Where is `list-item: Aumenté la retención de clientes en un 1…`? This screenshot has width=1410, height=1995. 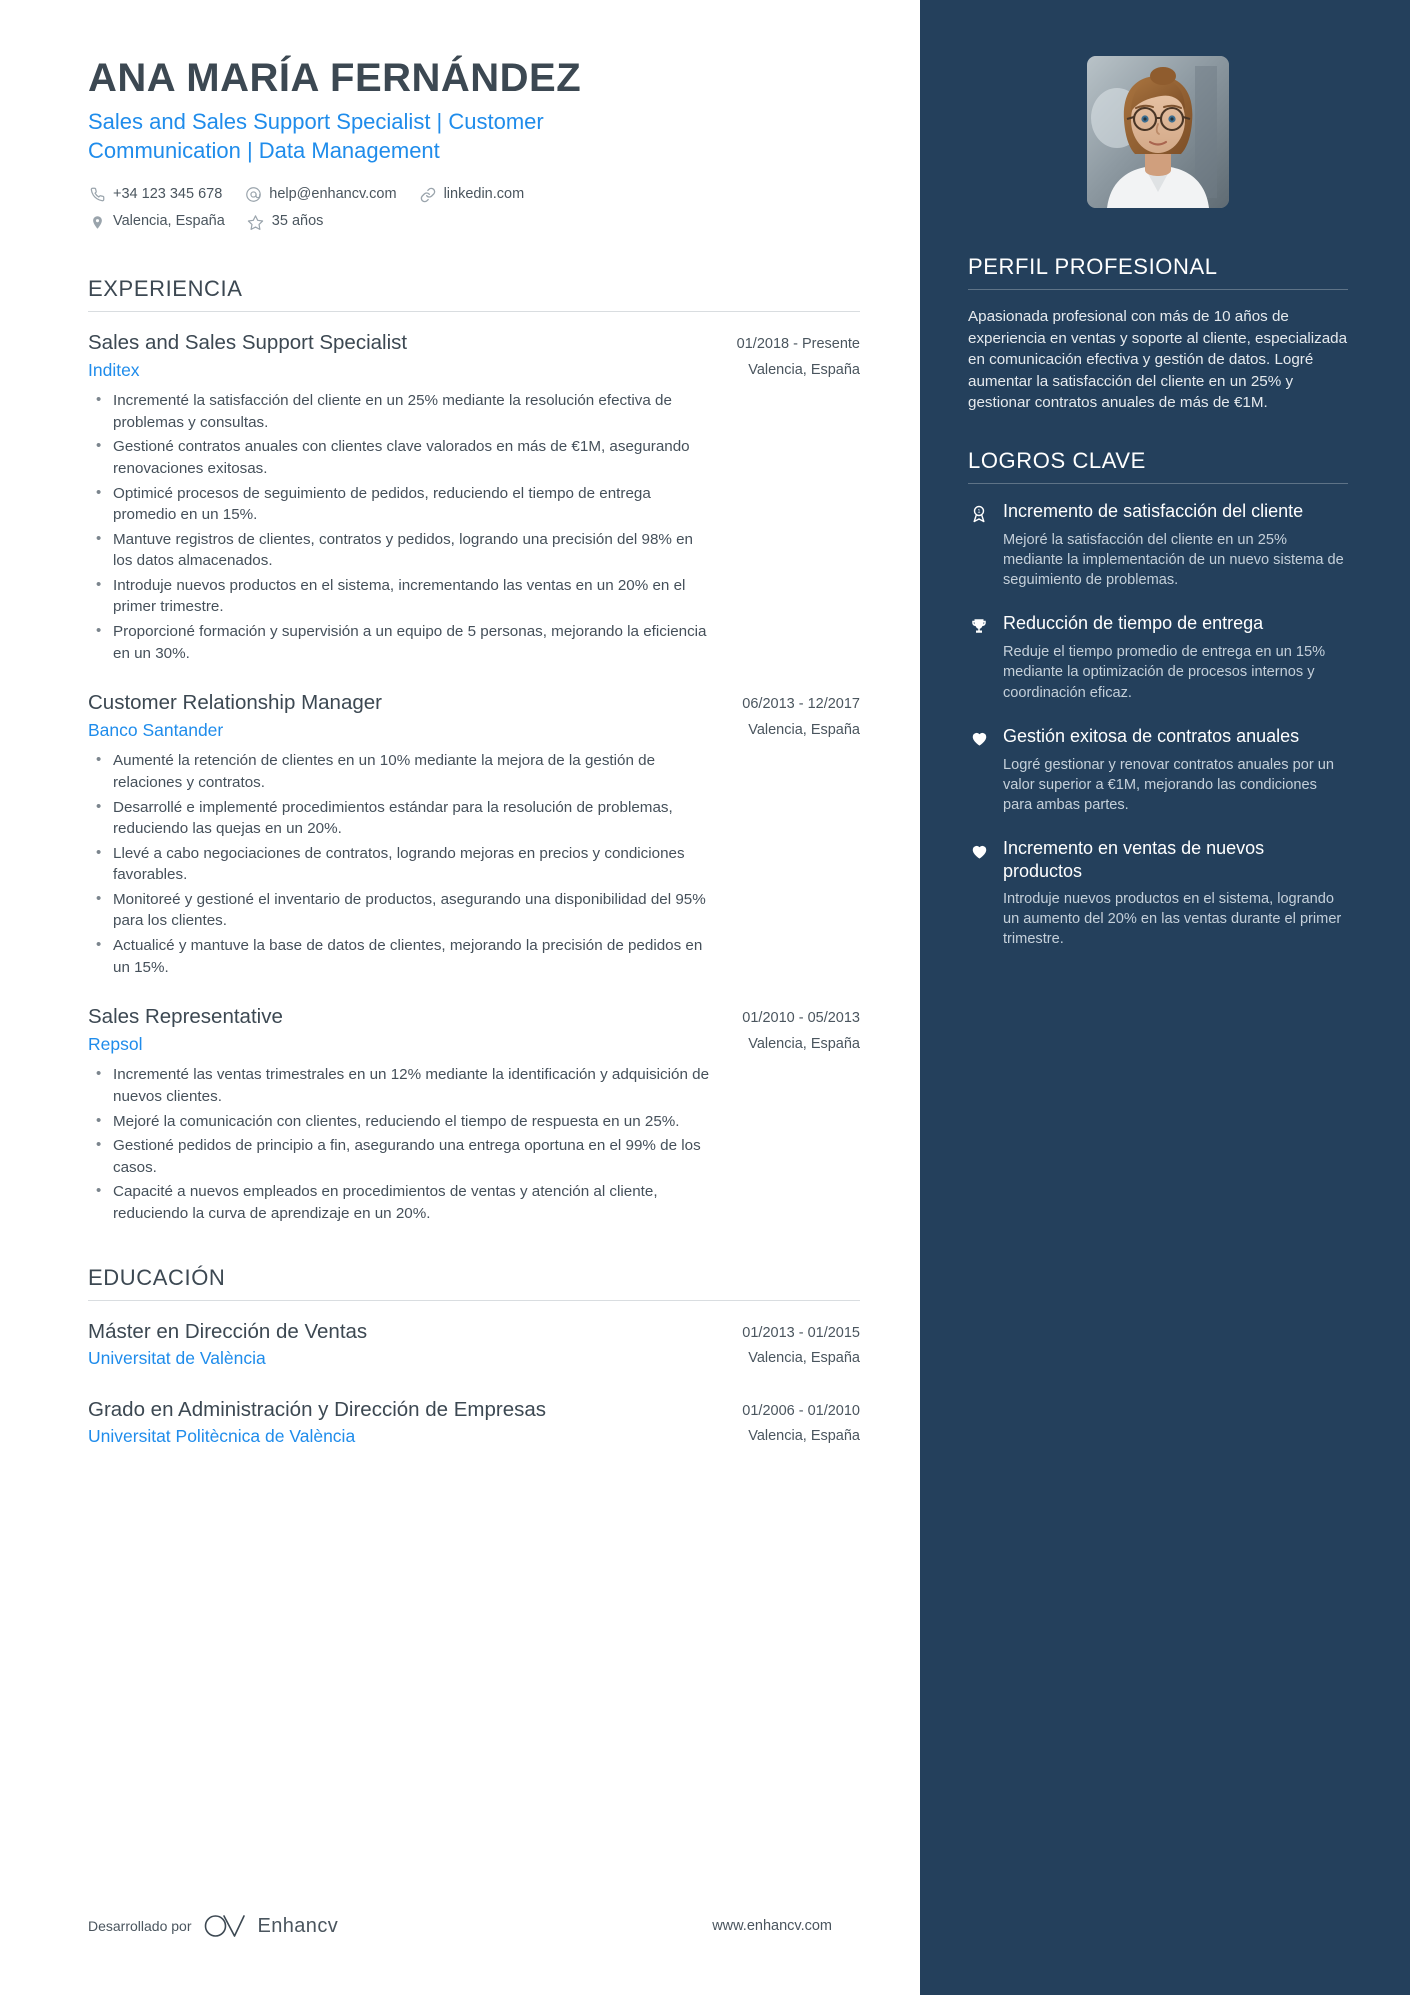 list-item: Aumenté la retención de clientes en un 1… is located at coordinates (400, 771).